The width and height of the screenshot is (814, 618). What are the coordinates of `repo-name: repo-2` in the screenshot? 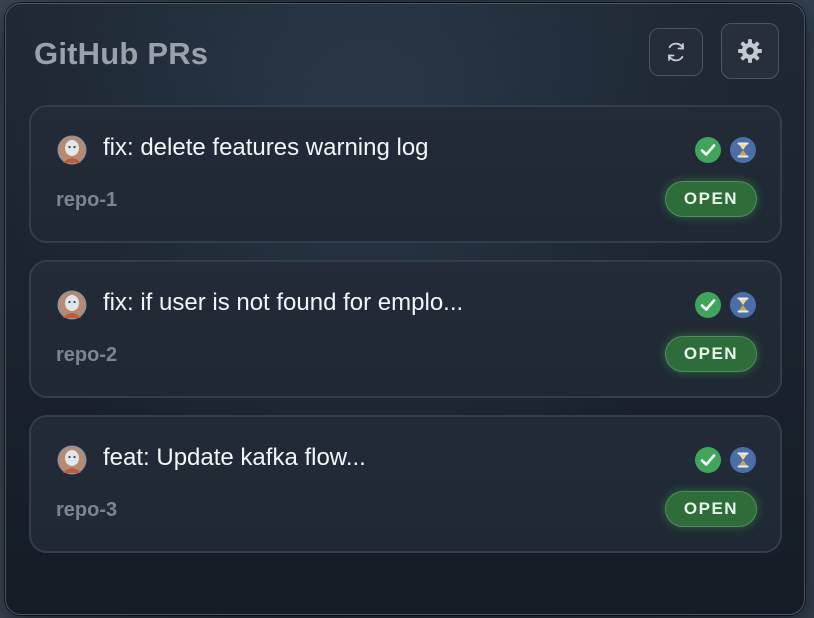 It's located at (87, 355).